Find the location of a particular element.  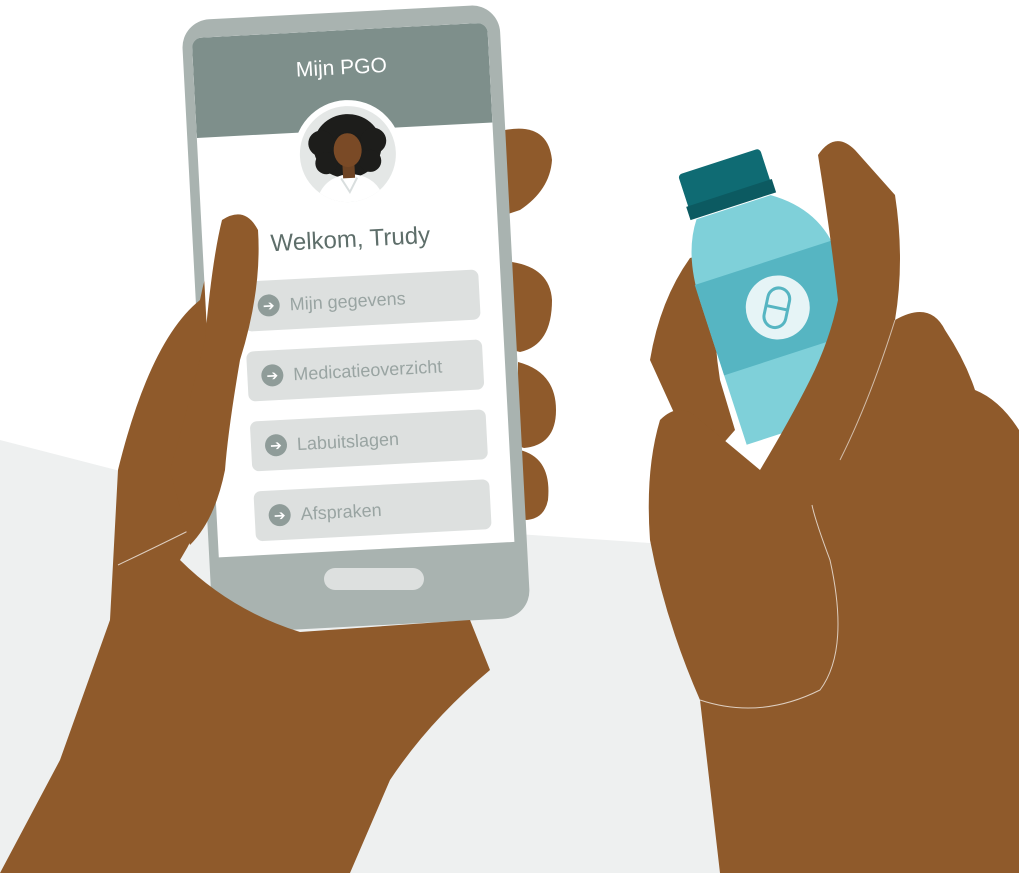

menu-item-label: Labuitslagen is located at coordinates (348, 441).